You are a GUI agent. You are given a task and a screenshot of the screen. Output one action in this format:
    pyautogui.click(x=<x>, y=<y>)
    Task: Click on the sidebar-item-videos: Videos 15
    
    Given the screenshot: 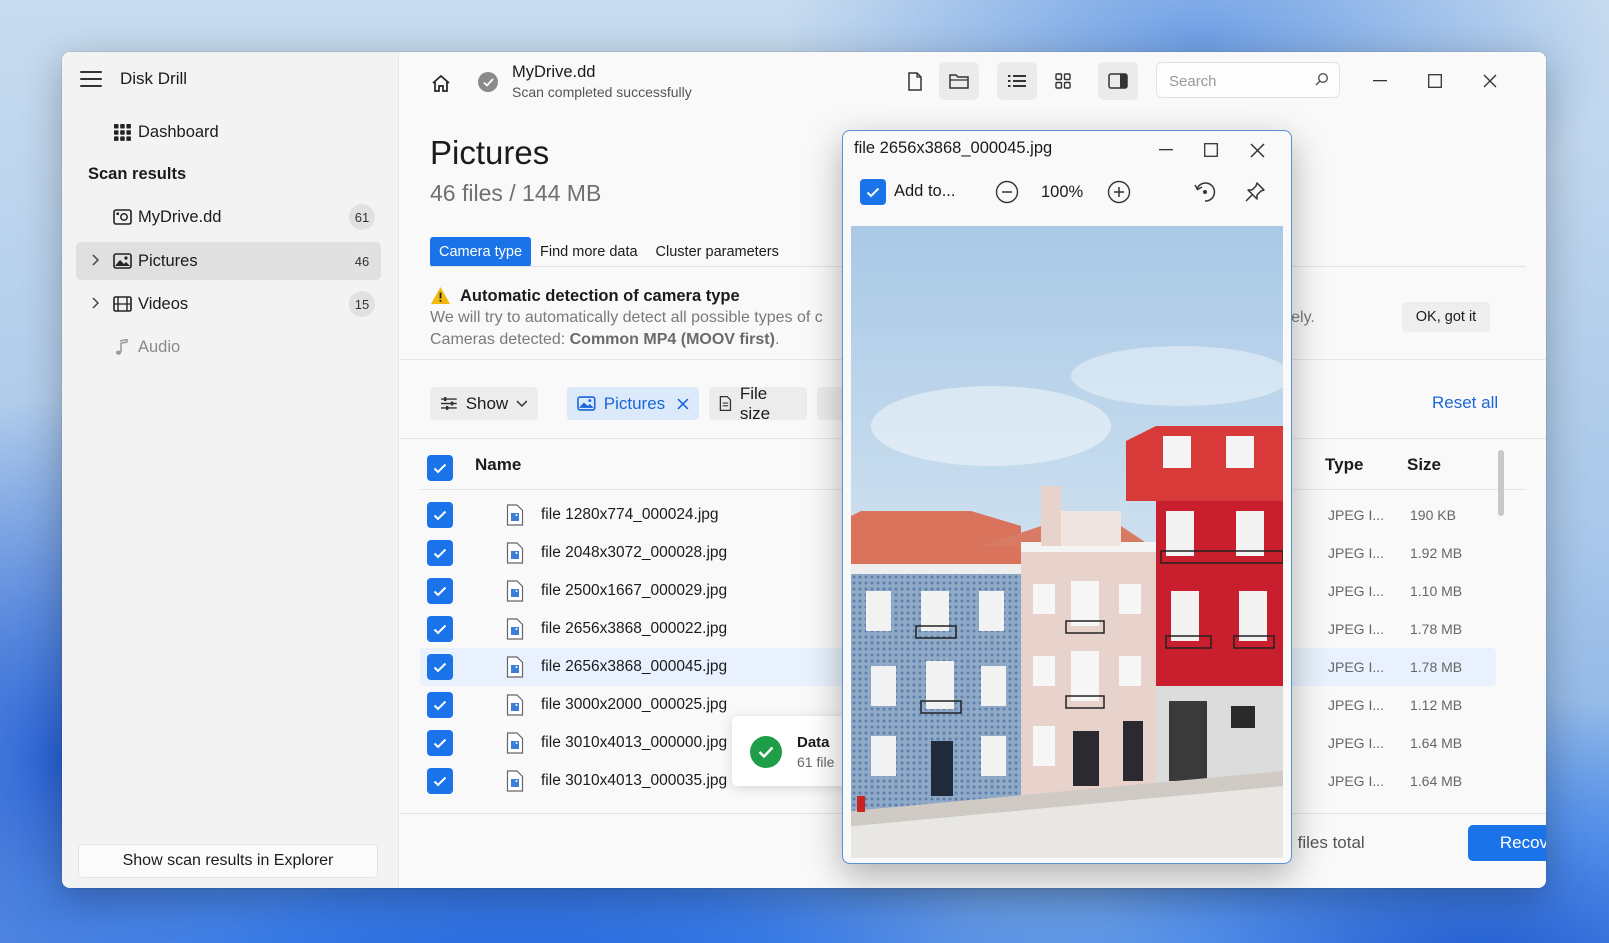 What is the action you would take?
    pyautogui.click(x=228, y=304)
    